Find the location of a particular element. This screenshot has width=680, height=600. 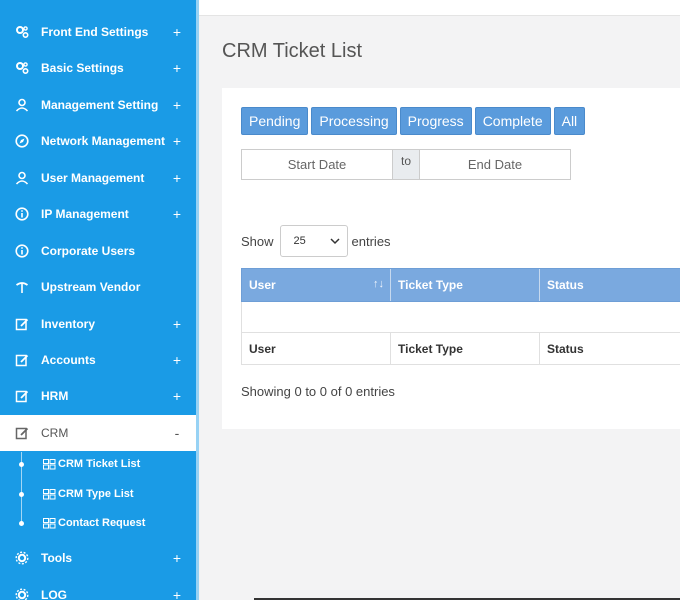

sidebar-item-label: Front End Settings is located at coordinates (95, 32).